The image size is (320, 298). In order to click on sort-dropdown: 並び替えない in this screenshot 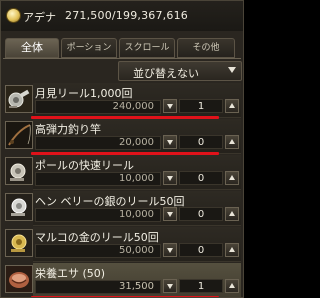, I will do `click(180, 71)`.